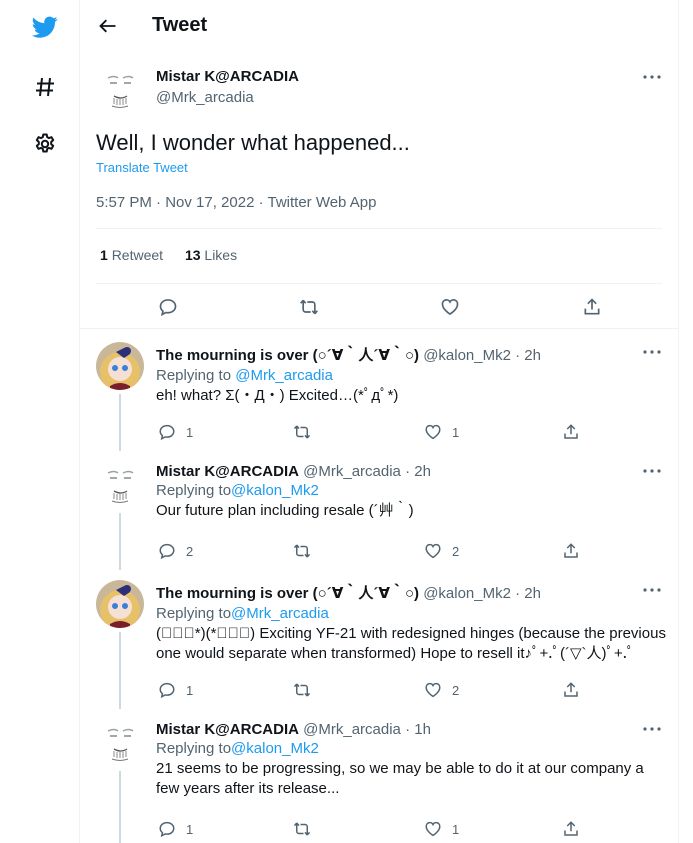 The image size is (693, 843). What do you see at coordinates (236, 202) in the screenshot?
I see `tweet-meta: 5:57 PM · Nov 17, 2022 · Twitter Web App` at bounding box center [236, 202].